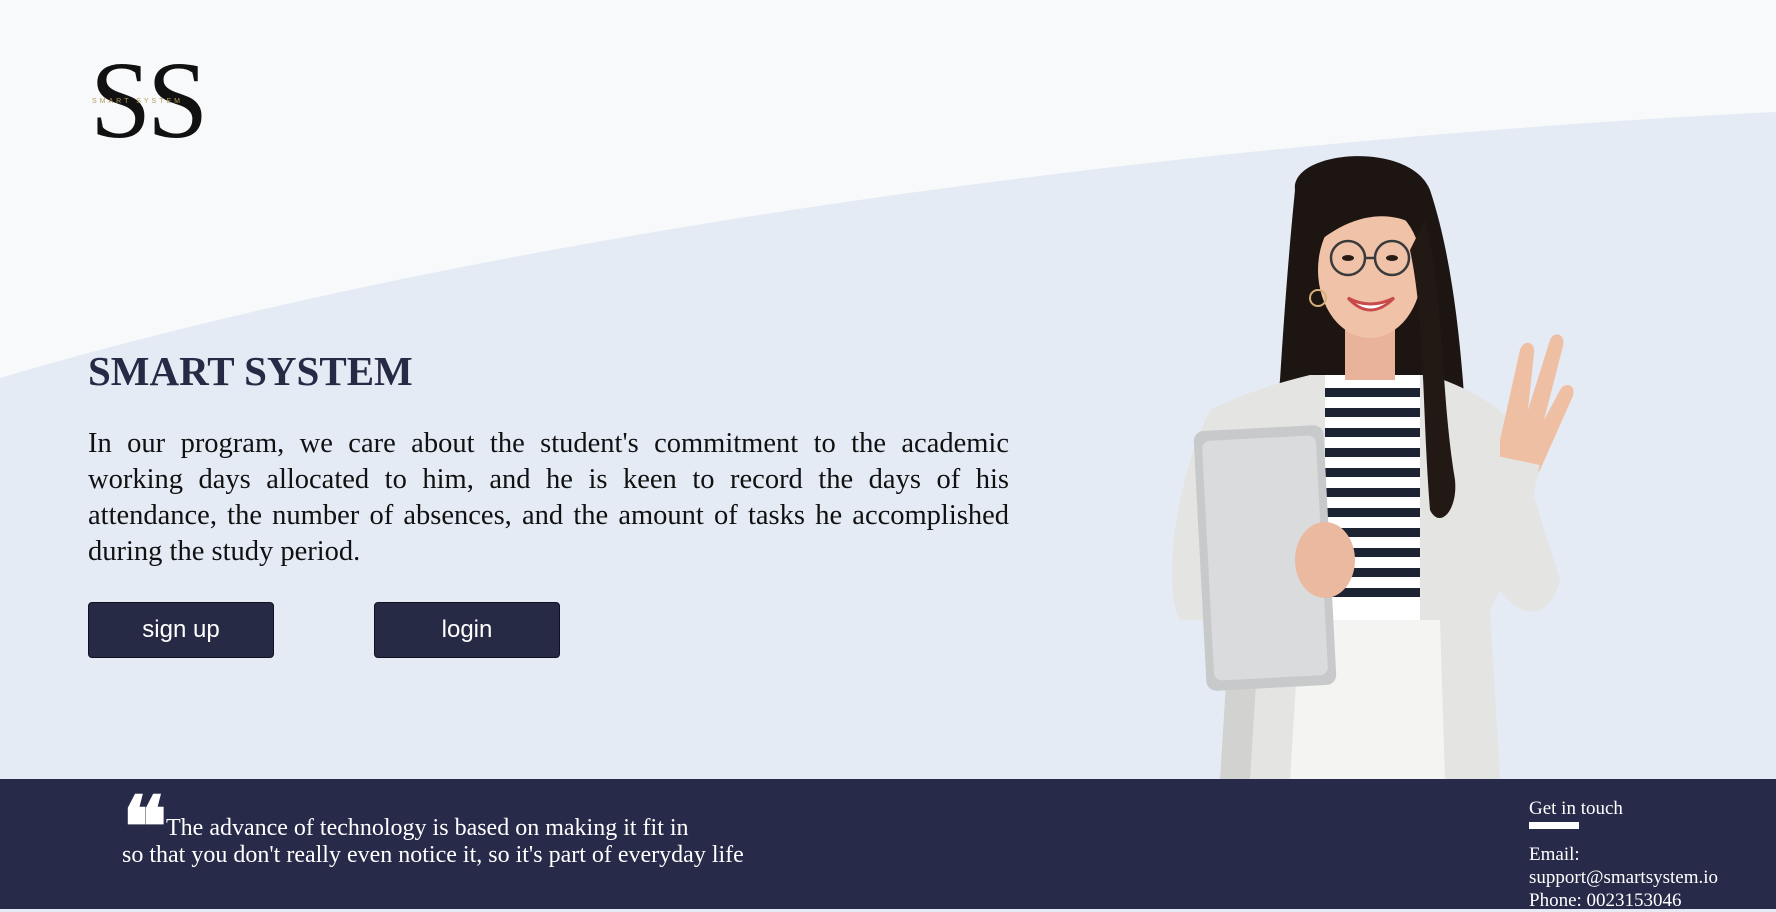 This screenshot has width=1776, height=912. What do you see at coordinates (1576, 808) in the screenshot?
I see `contact-heading: Get in touch` at bounding box center [1576, 808].